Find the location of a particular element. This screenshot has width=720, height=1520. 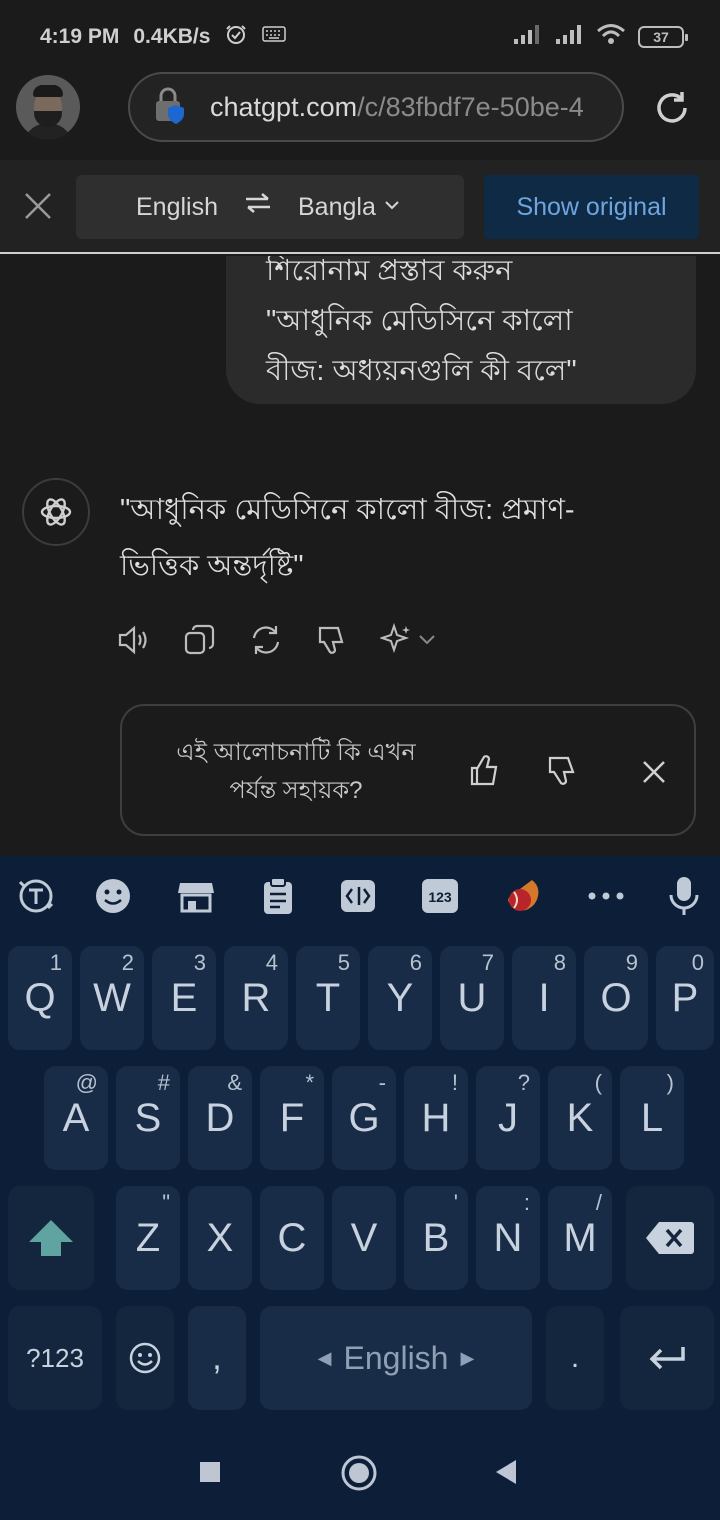

mic-icon is located at coordinates (684, 896).